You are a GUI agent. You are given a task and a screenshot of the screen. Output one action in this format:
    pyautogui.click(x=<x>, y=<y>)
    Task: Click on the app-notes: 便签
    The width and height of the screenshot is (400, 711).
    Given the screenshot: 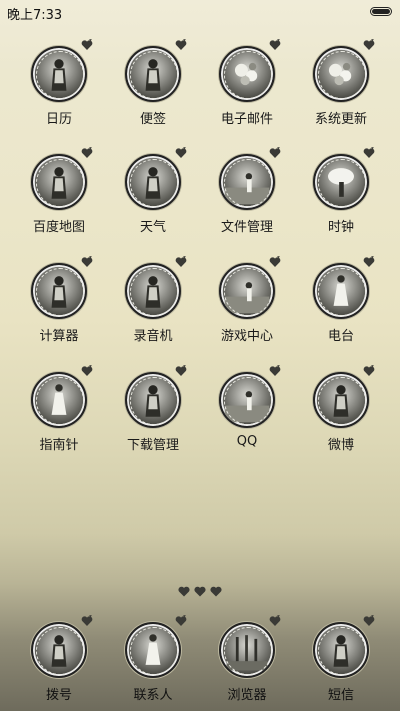 What is the action you would take?
    pyautogui.click(x=153, y=83)
    